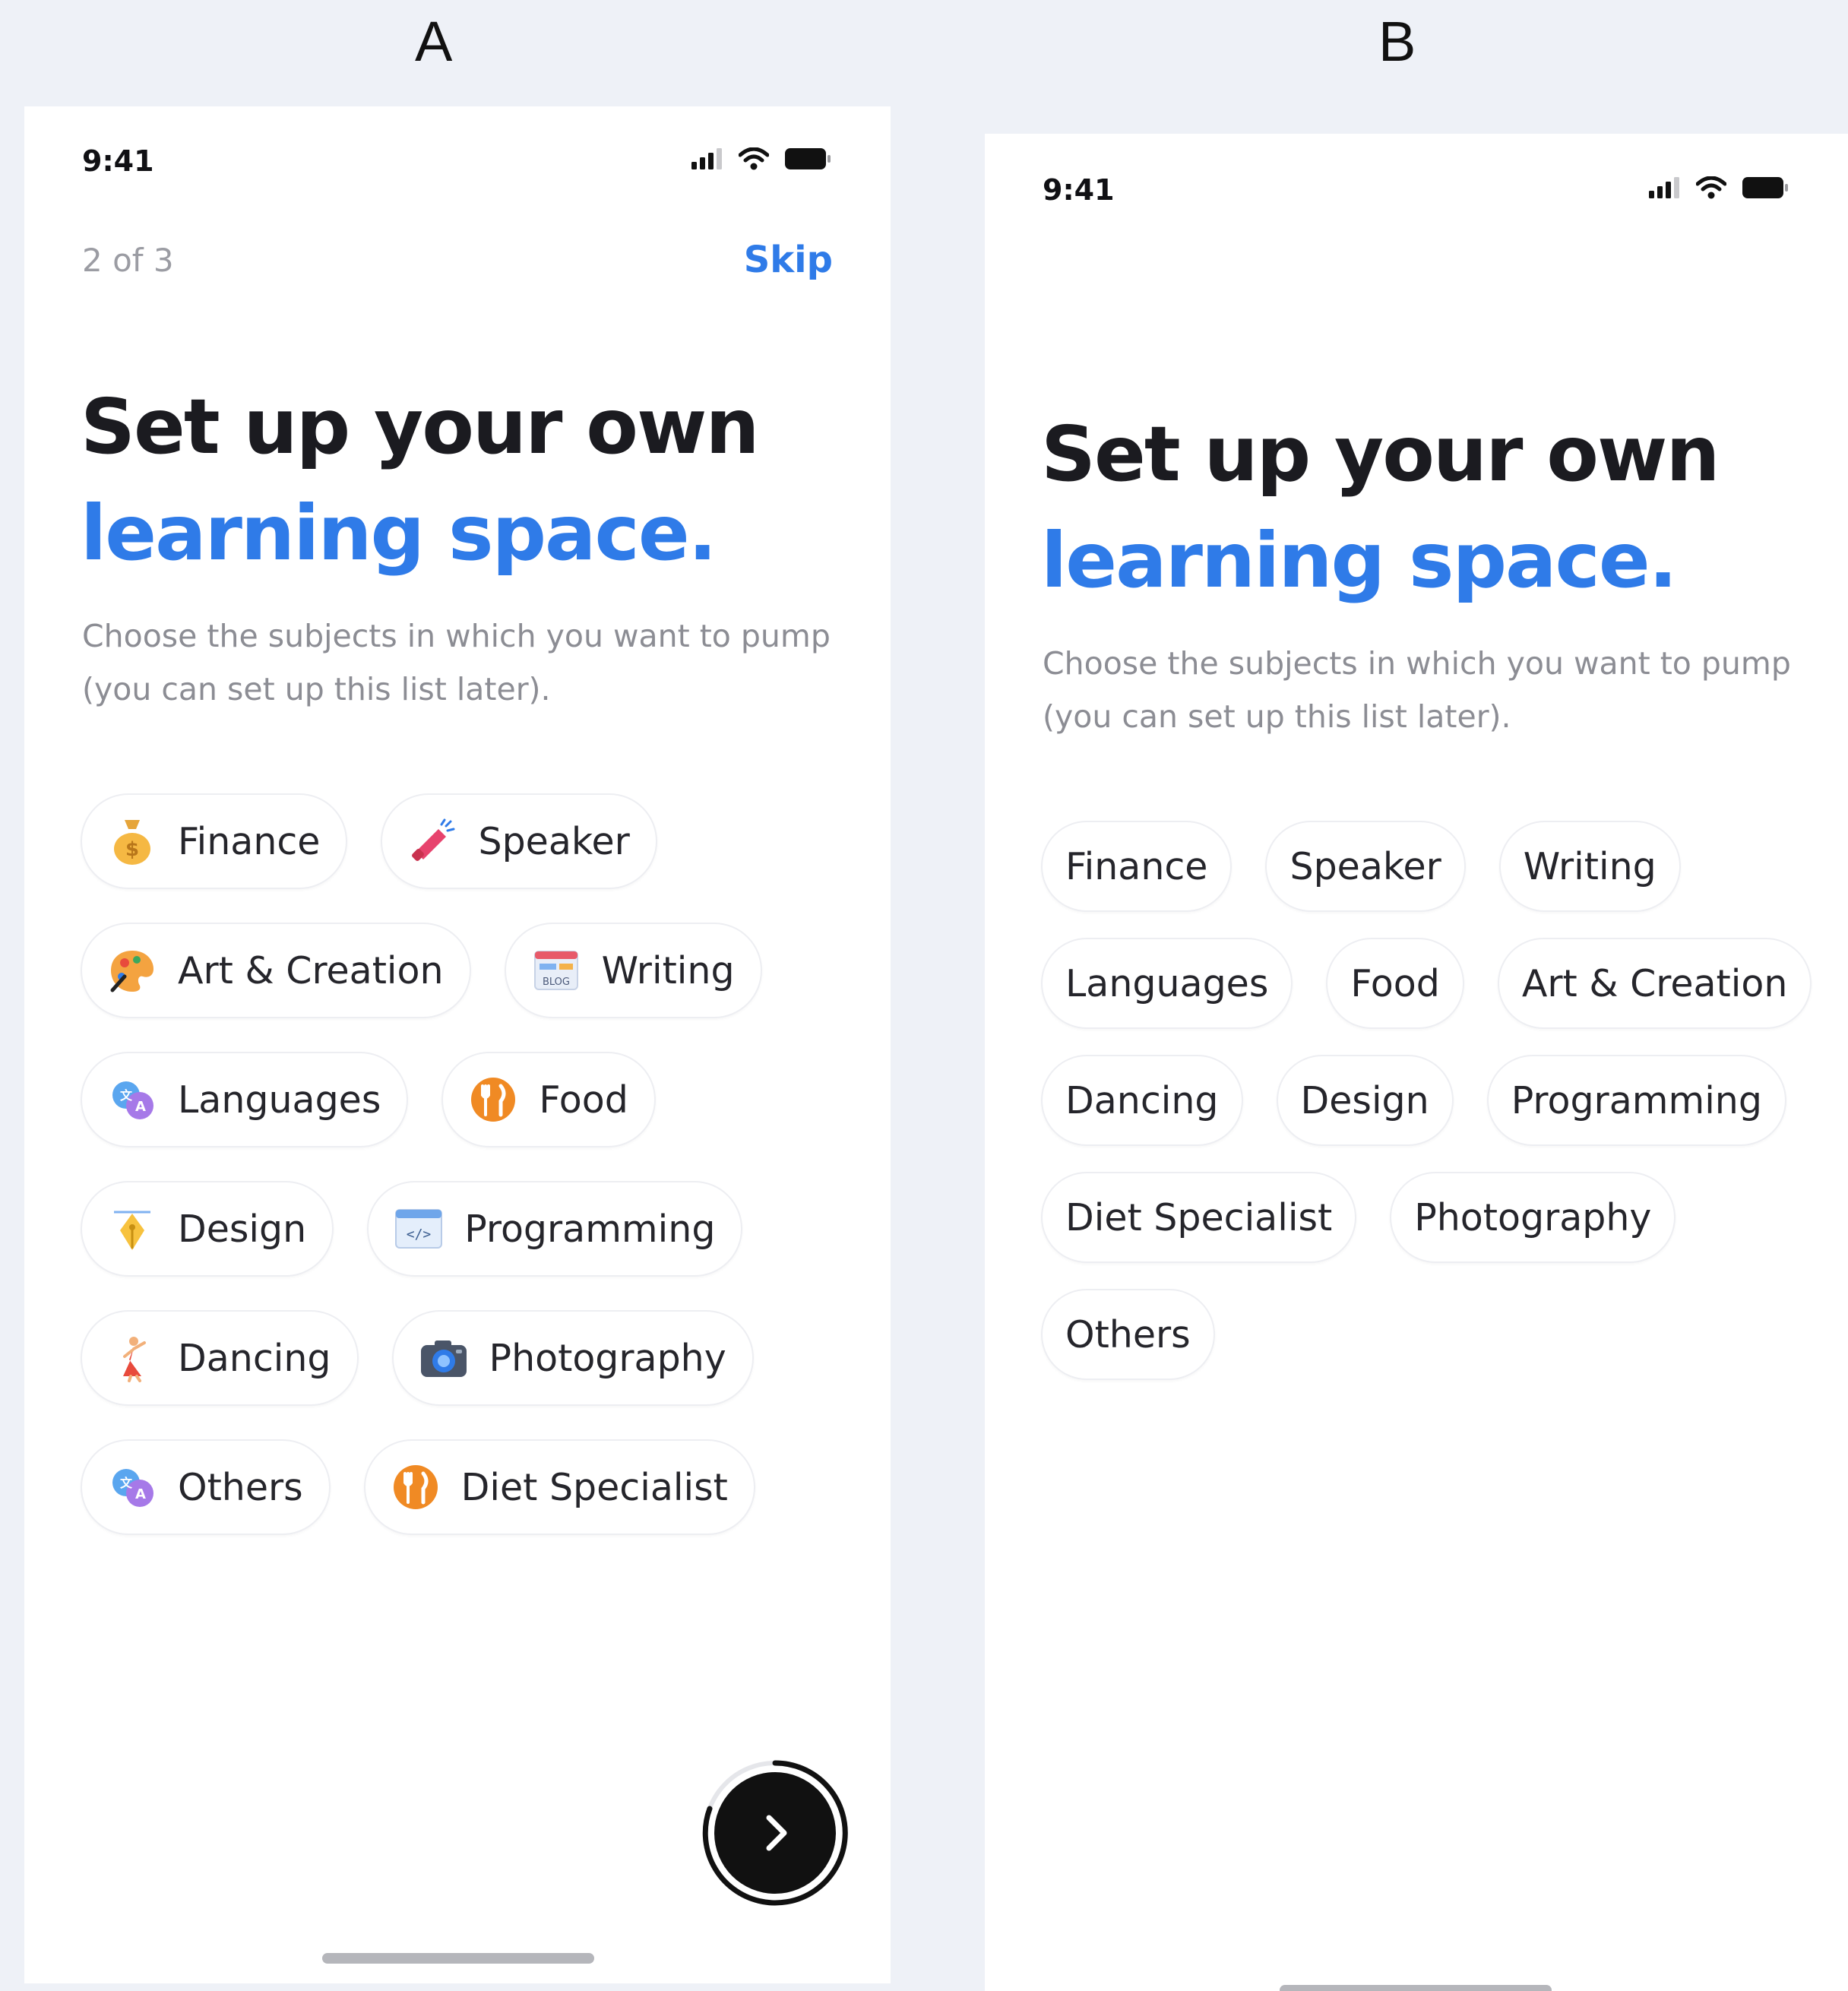  I want to click on chip-writing: BLOG Writing, so click(633, 970).